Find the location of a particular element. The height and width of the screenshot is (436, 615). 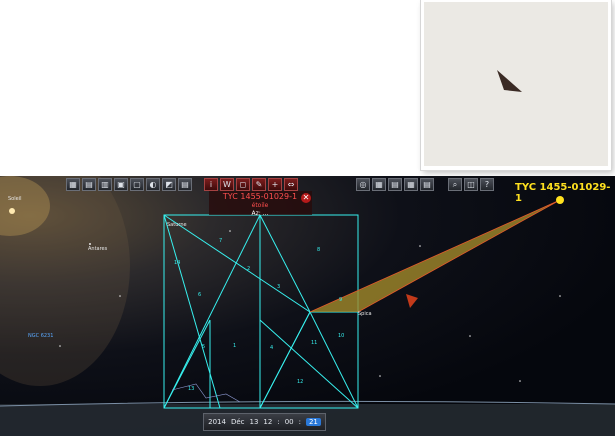

search-icon: ⌕ is located at coordinates (455, 184).